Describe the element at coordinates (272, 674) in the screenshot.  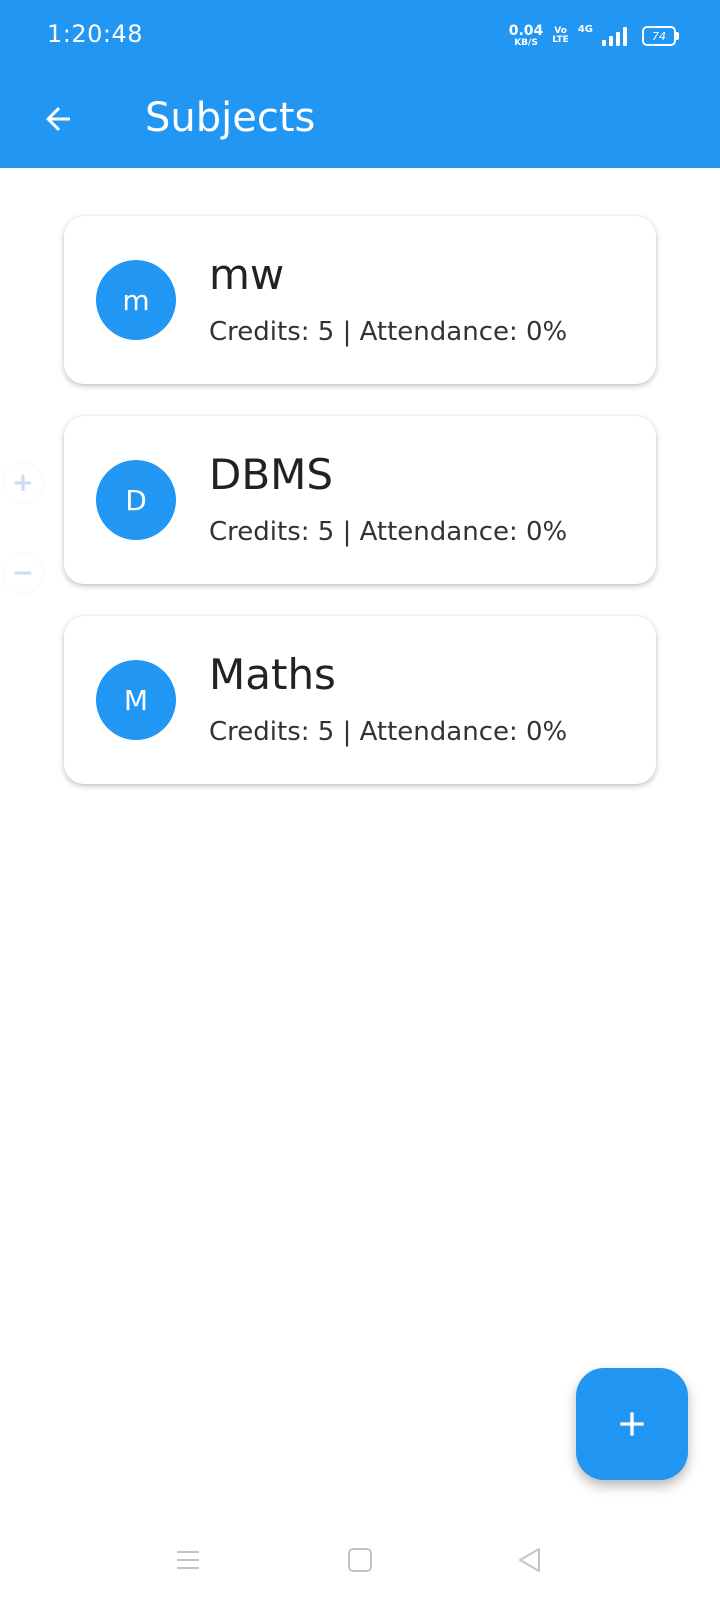
I see `subject-name: Maths` at that location.